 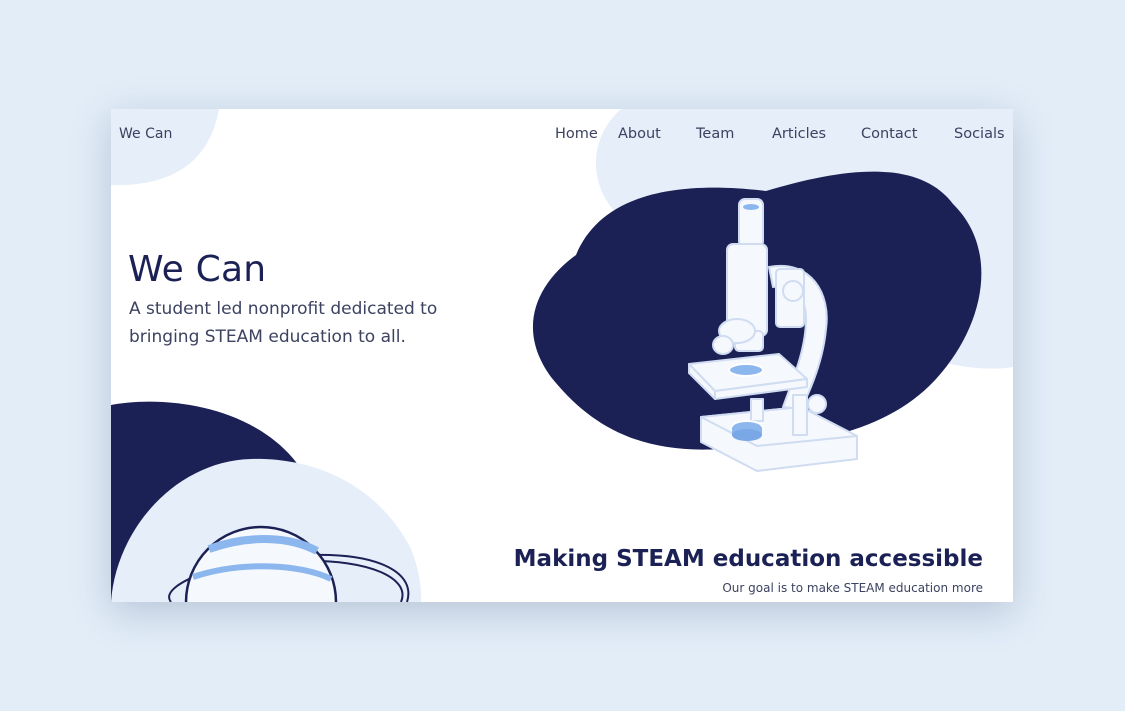 What do you see at coordinates (289, 563) in the screenshot?
I see `planet-illustration` at bounding box center [289, 563].